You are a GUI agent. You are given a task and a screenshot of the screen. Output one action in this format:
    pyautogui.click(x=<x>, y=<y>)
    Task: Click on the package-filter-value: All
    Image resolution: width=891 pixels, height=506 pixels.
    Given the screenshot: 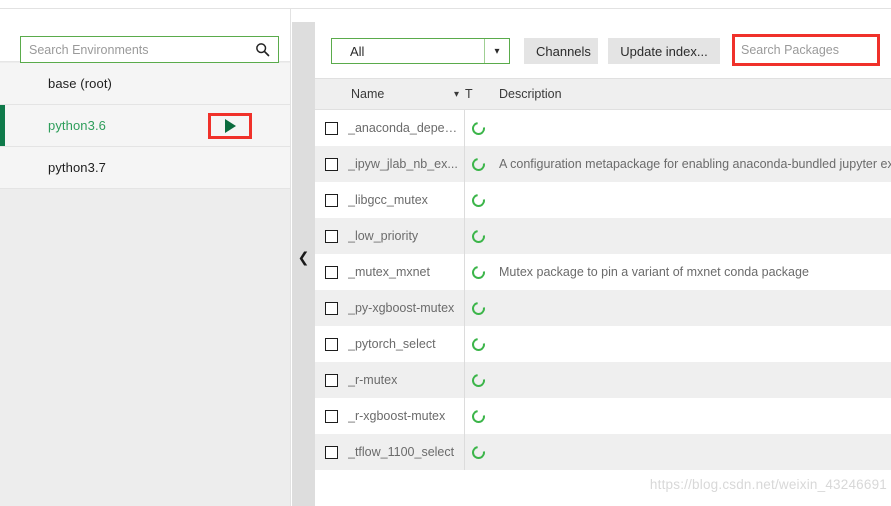 What is the action you would take?
    pyautogui.click(x=357, y=51)
    